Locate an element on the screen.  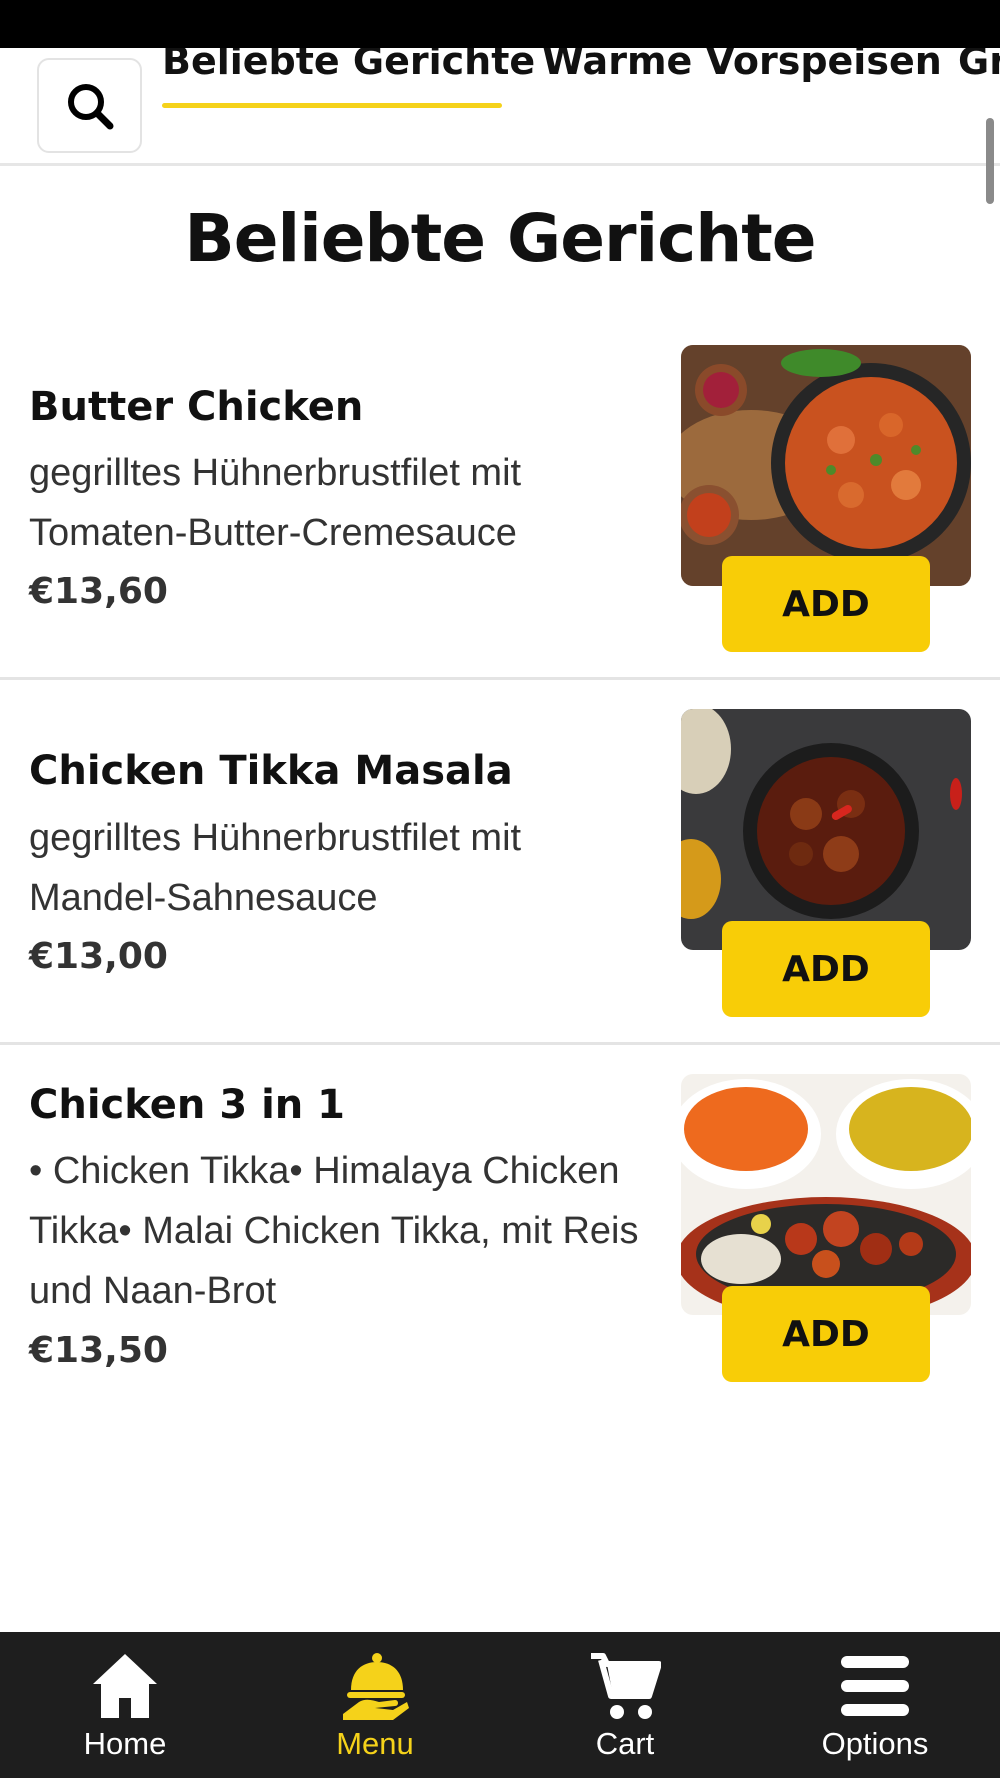
search-button is located at coordinates (89, 105).